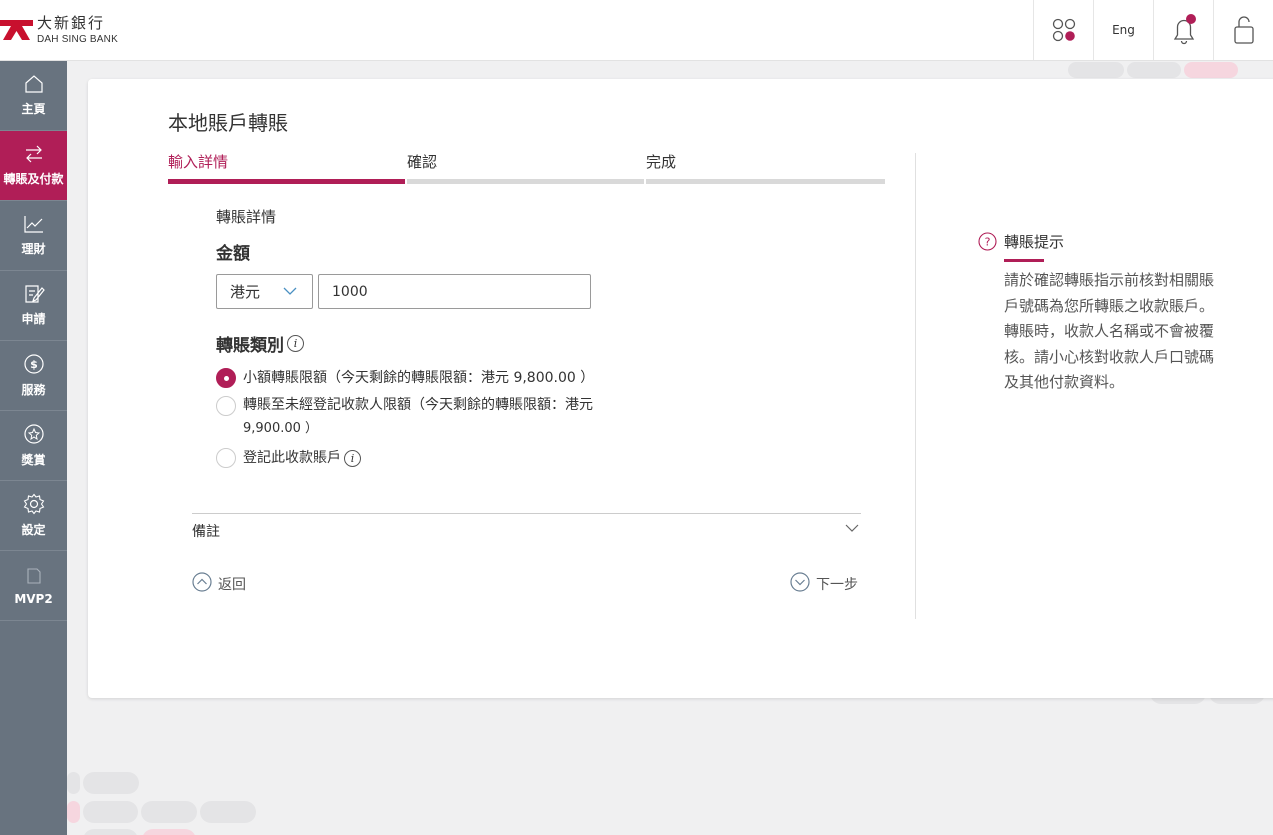 The height and width of the screenshot is (835, 1273). What do you see at coordinates (33, 109) in the screenshot?
I see `sidebar-item-label: 主頁` at bounding box center [33, 109].